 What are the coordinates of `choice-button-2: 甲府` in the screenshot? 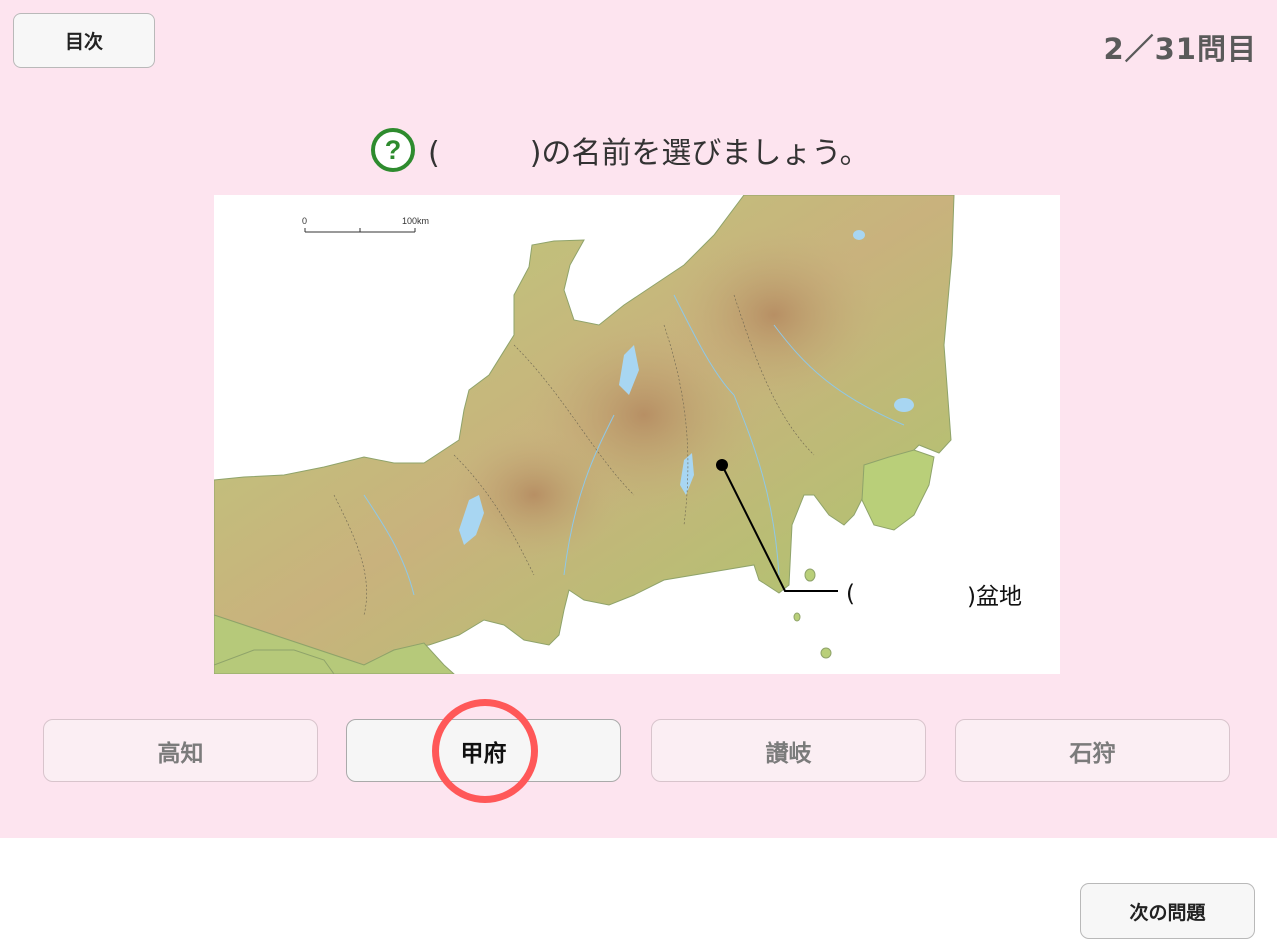 It's located at (483, 750).